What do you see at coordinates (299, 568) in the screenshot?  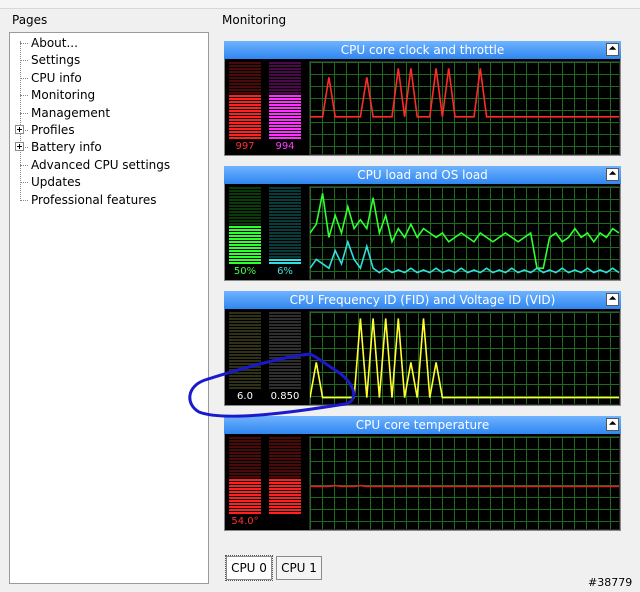 I see `tab-cpu: CPU 1` at bounding box center [299, 568].